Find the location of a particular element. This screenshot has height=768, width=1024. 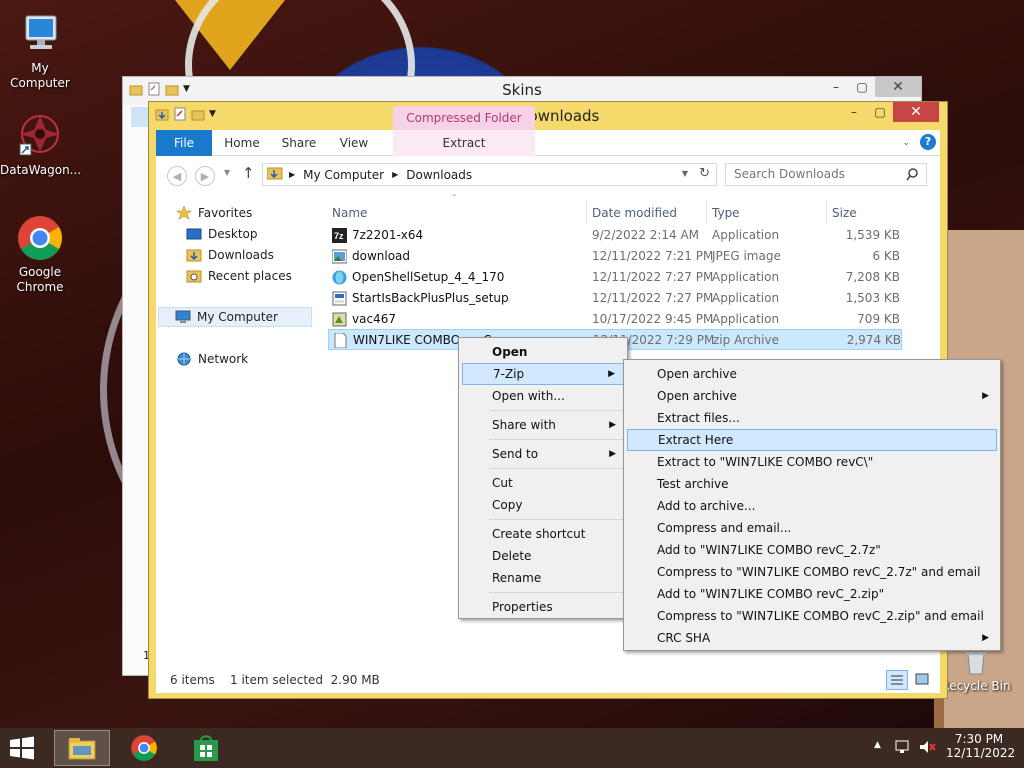

nav-label: Recent places is located at coordinates (250, 276).